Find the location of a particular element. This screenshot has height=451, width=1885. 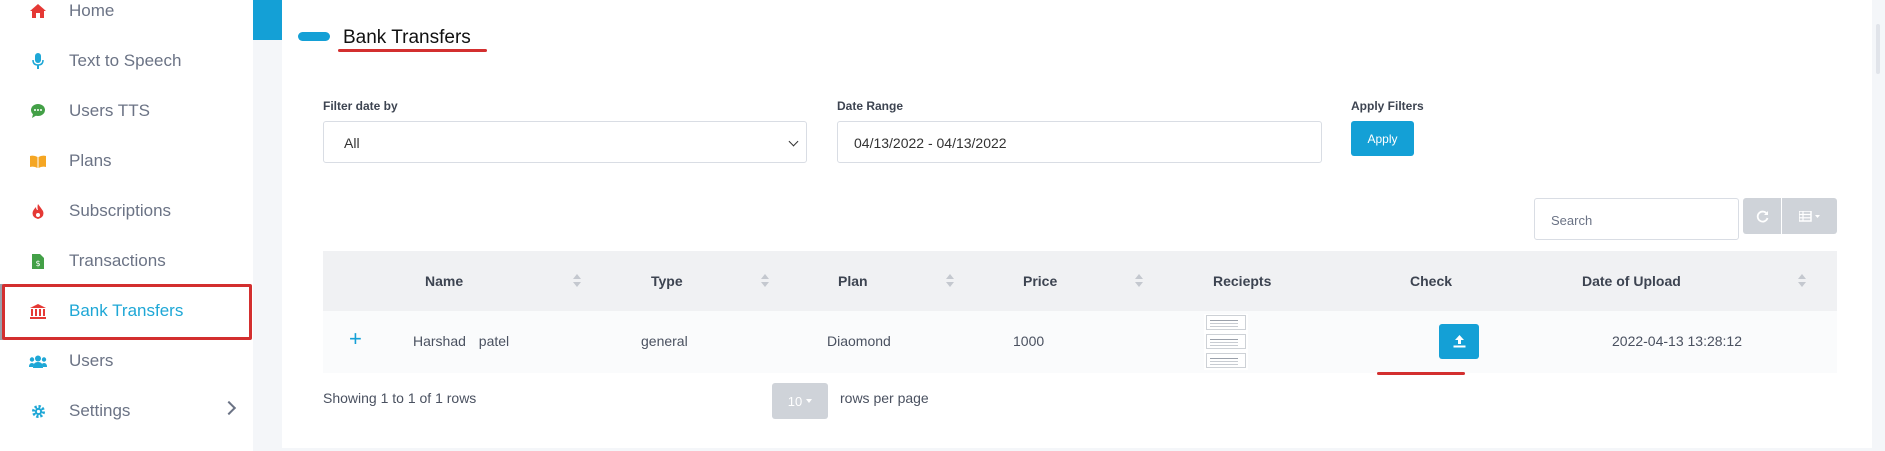

pagination-info: Showing 1 to 1 of 1 rows is located at coordinates (400, 398).